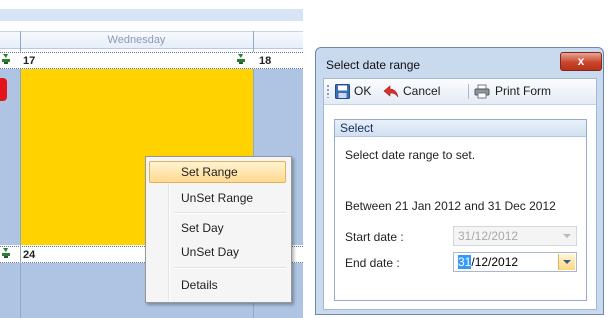  Describe the element at coordinates (410, 155) in the screenshot. I see `instruction-text: Select date range to set.` at that location.